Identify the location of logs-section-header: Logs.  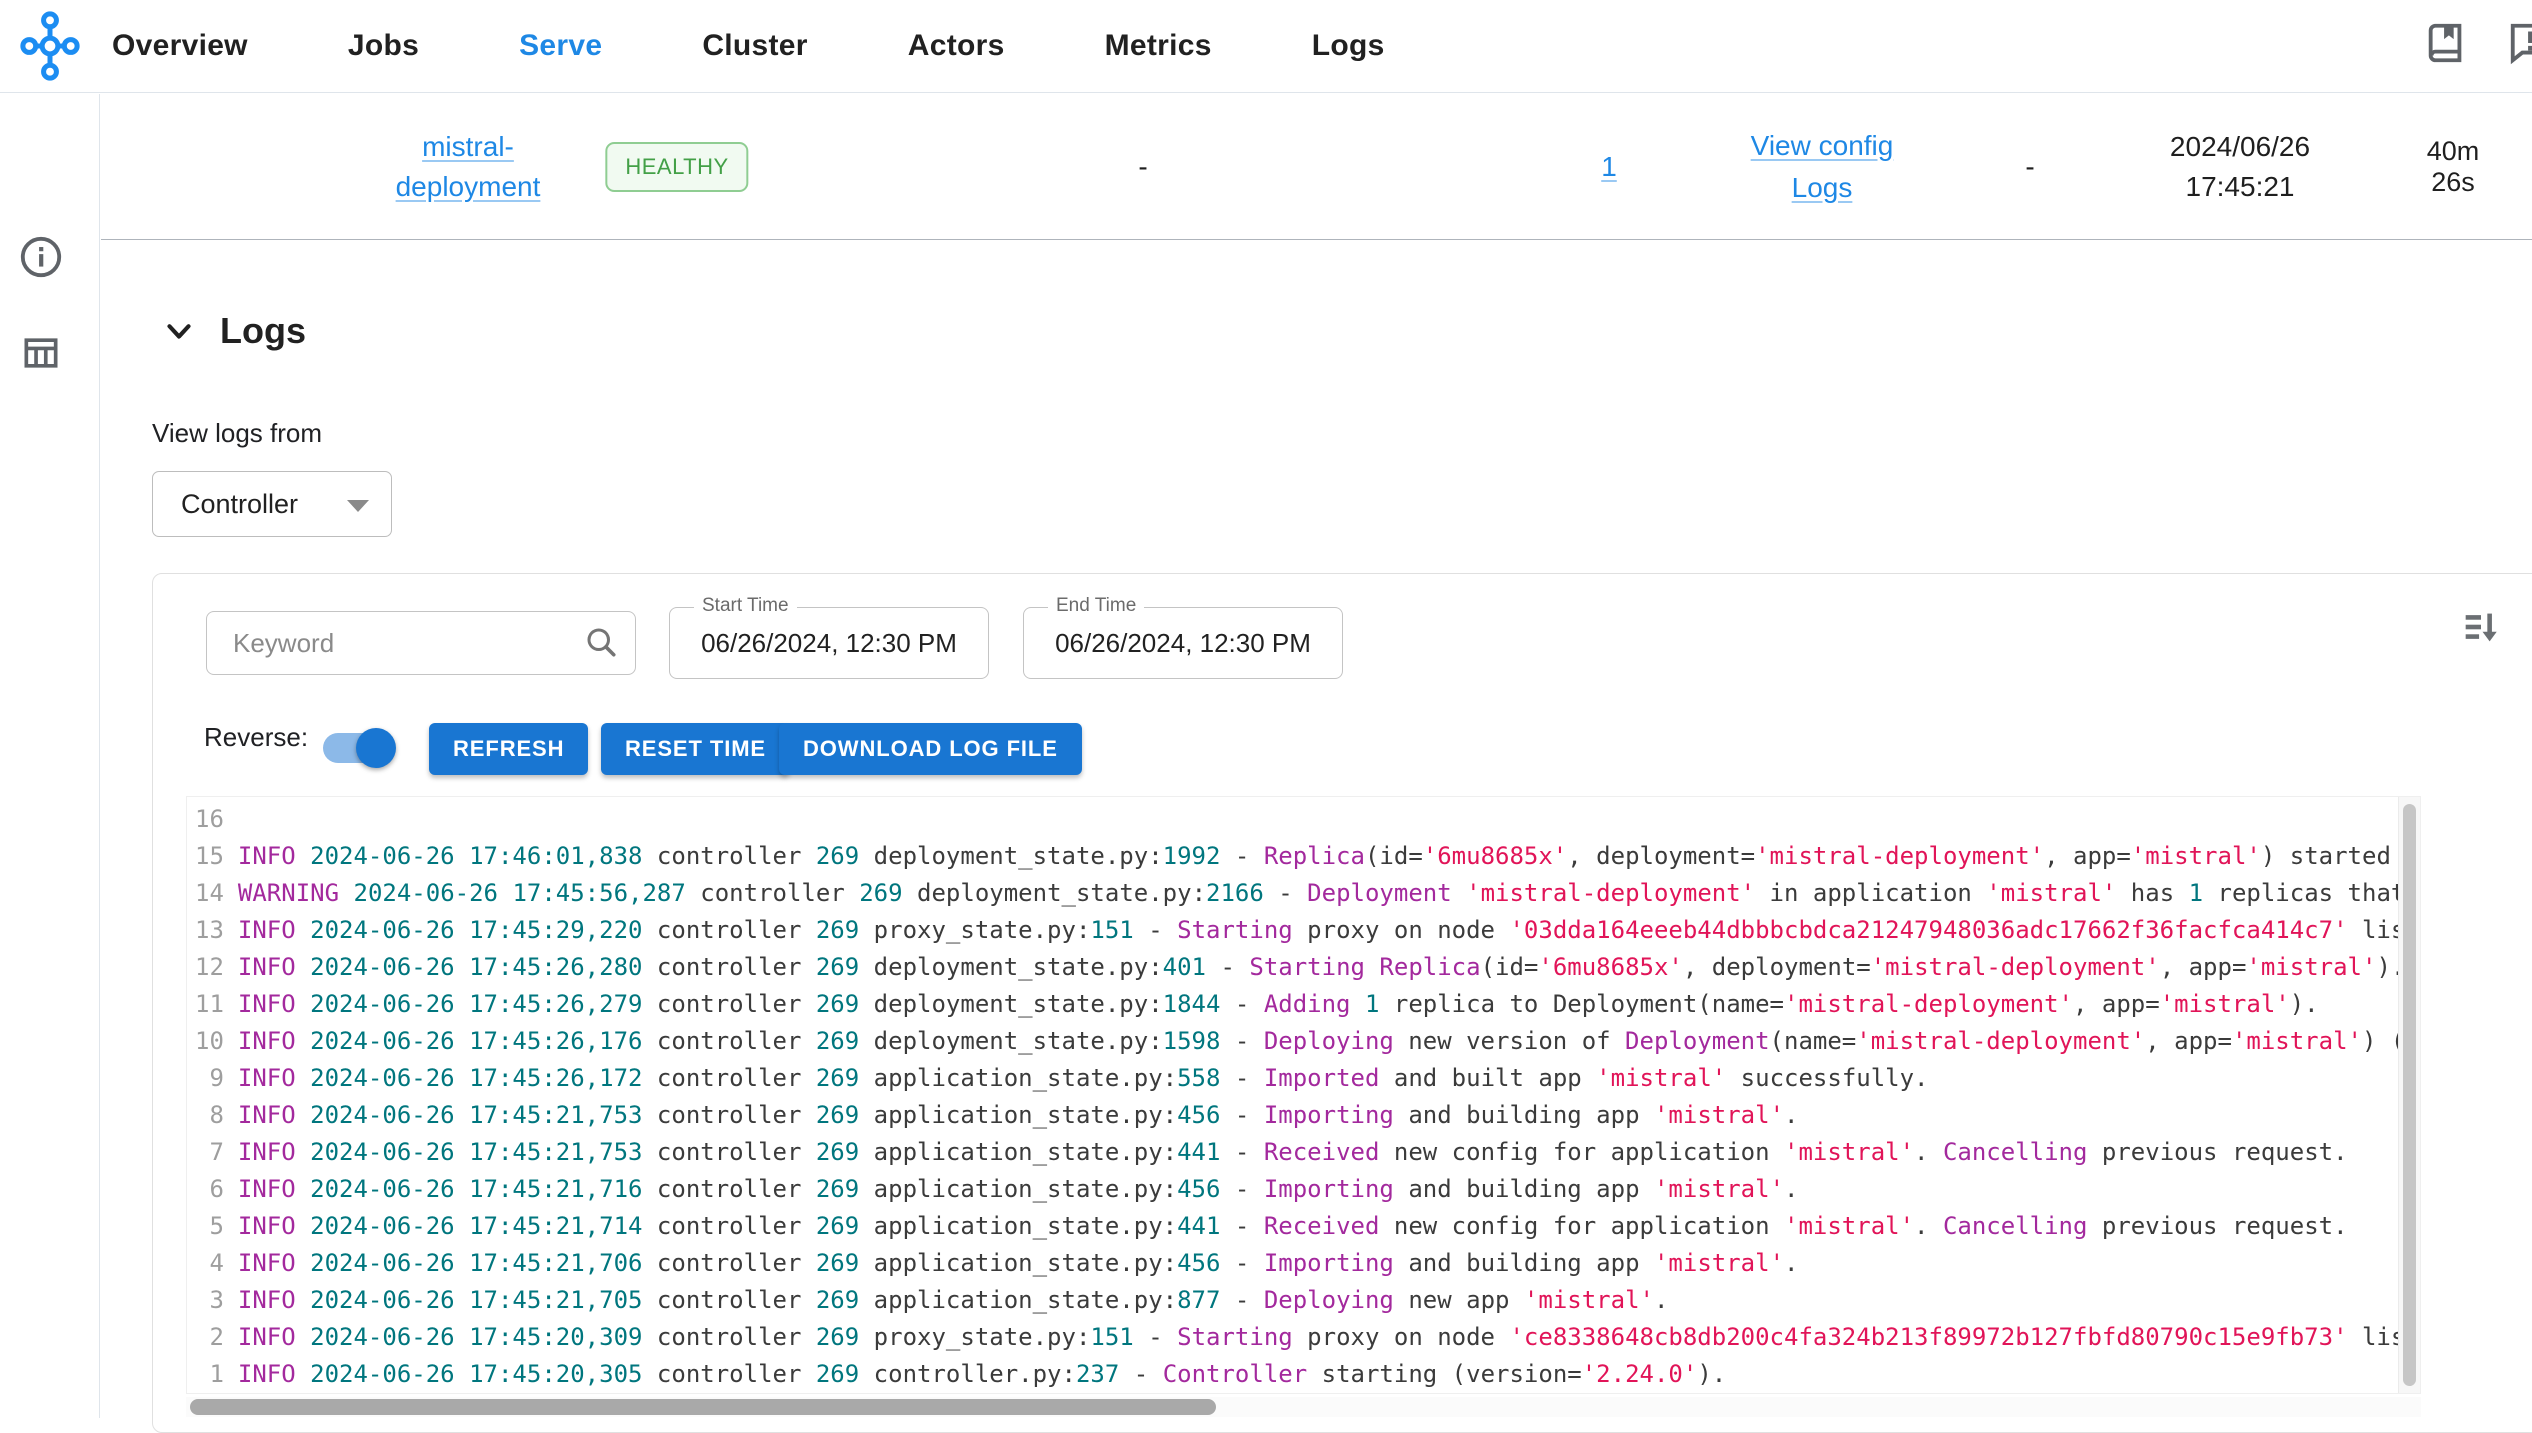
(233, 331).